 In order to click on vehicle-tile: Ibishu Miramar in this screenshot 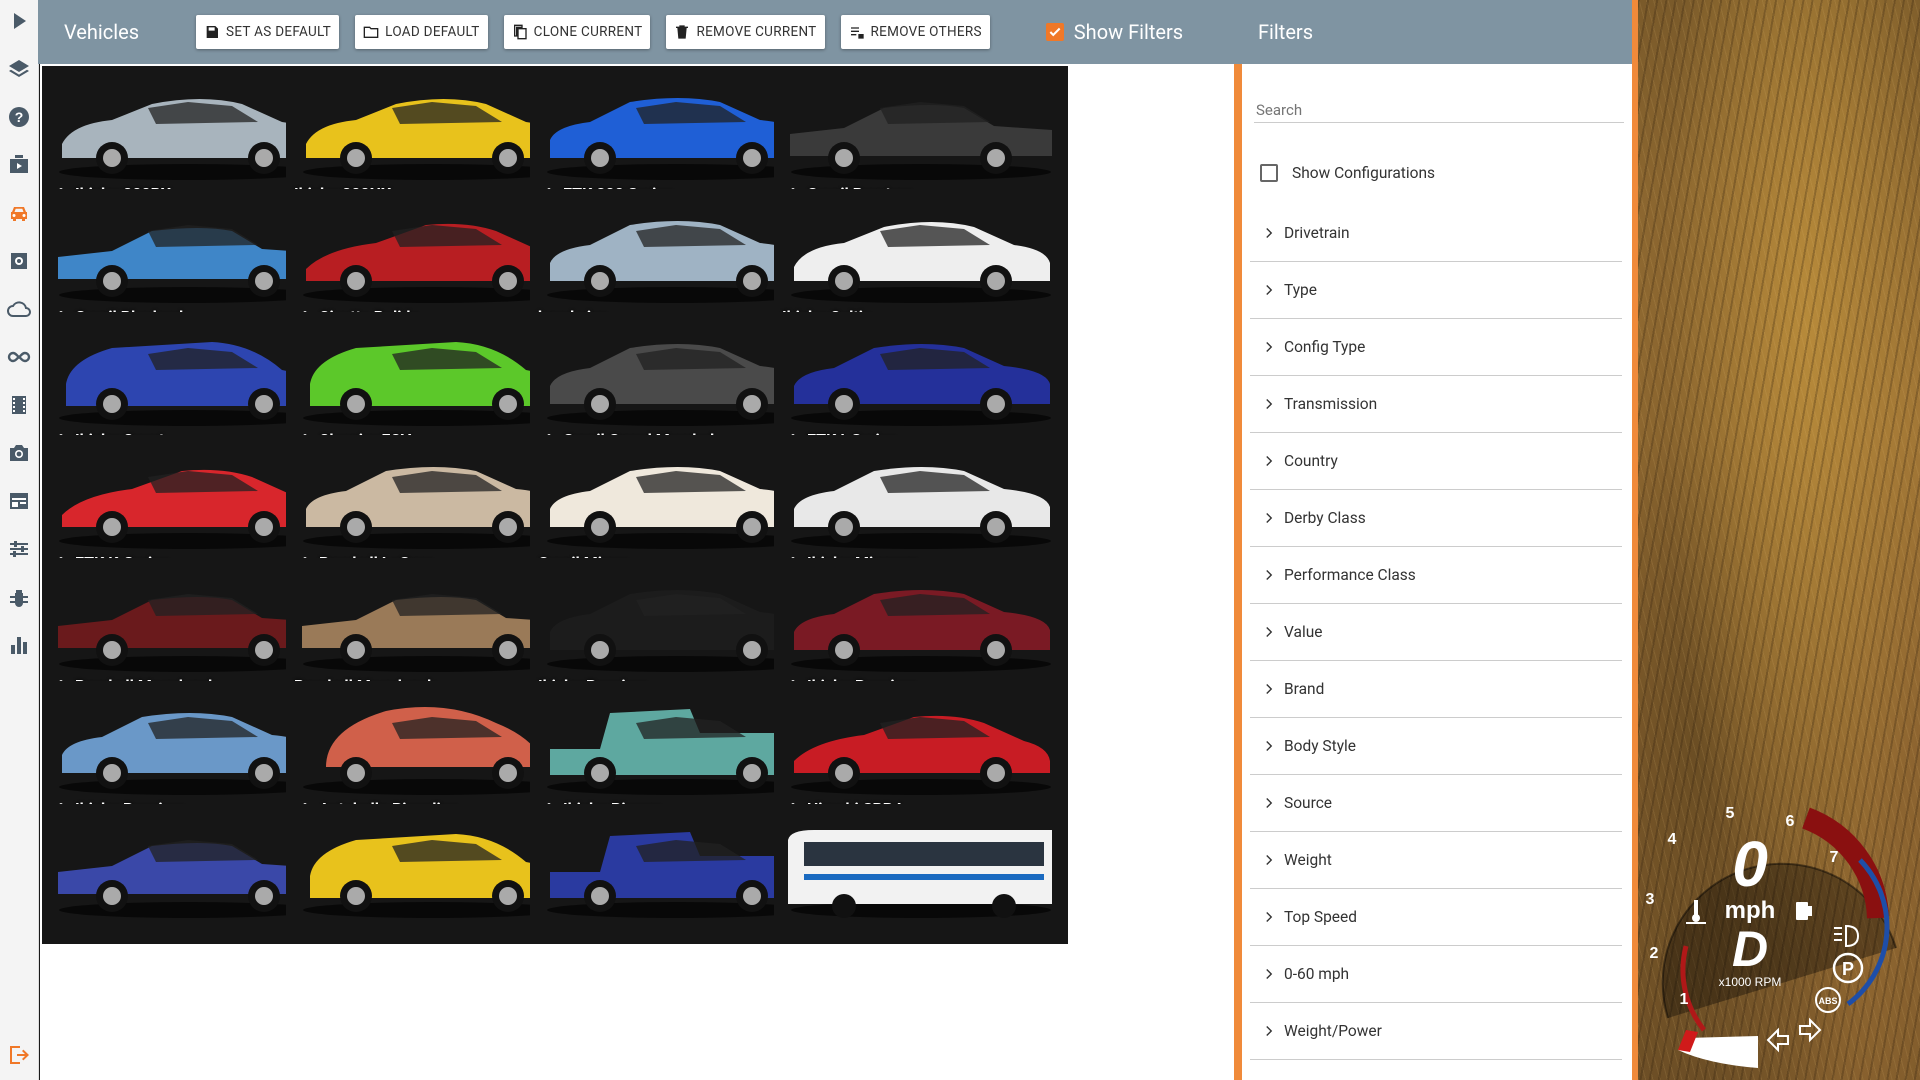, I will do `click(921, 505)`.